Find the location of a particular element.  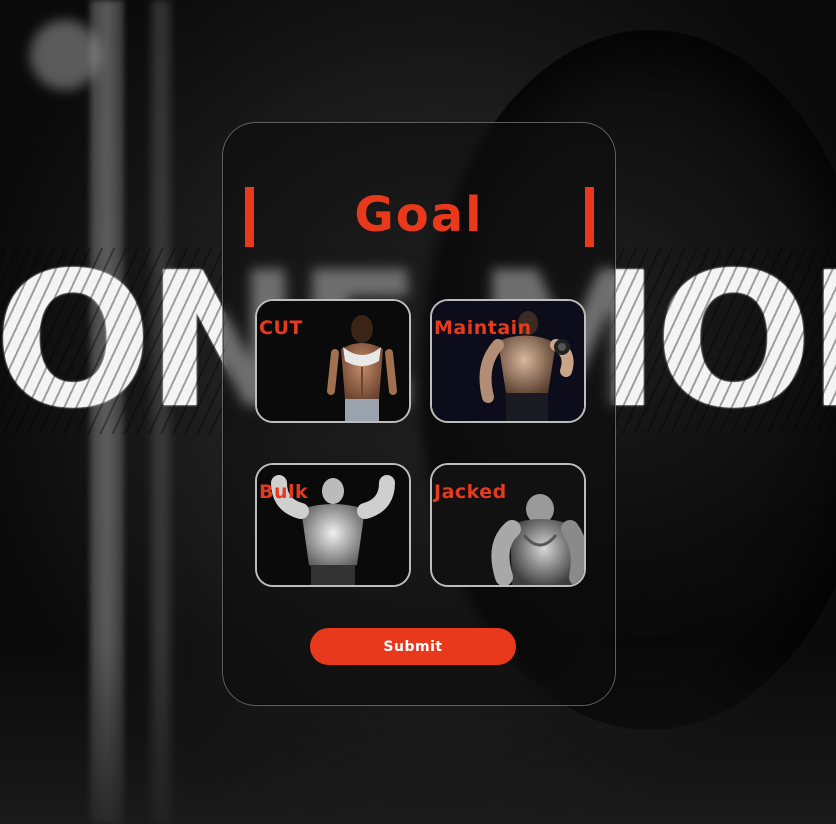

goal-option-label: Jacked is located at coordinates (470, 492).